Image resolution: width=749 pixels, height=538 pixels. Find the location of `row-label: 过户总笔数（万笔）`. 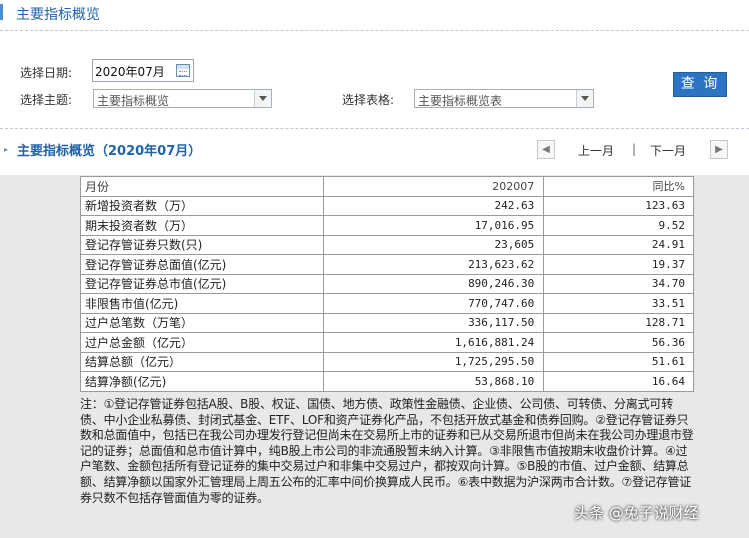

row-label: 过户总笔数（万笔） is located at coordinates (202, 322).